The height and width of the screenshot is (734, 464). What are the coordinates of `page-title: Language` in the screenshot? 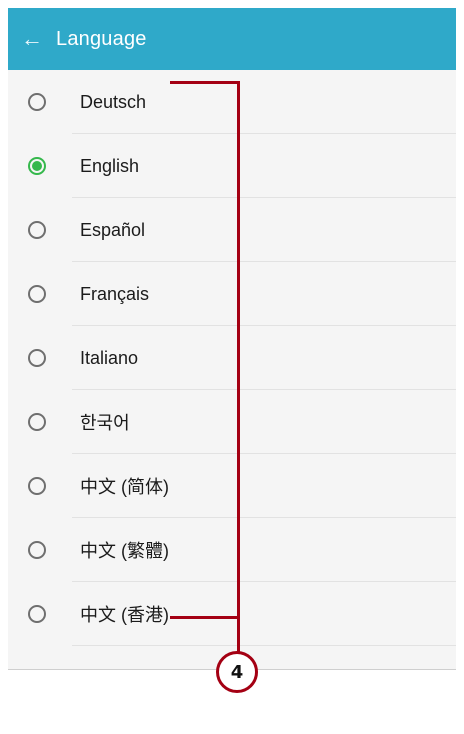 It's located at (101, 38).